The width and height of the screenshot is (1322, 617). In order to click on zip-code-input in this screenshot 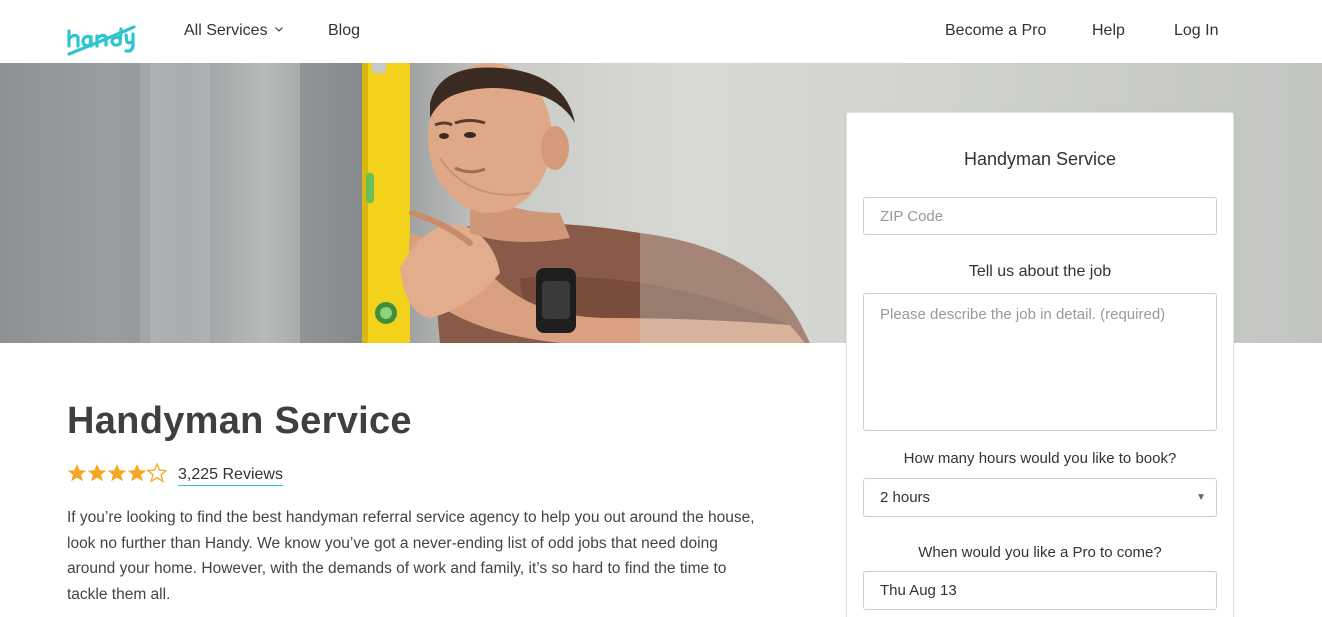, I will do `click(1040, 216)`.